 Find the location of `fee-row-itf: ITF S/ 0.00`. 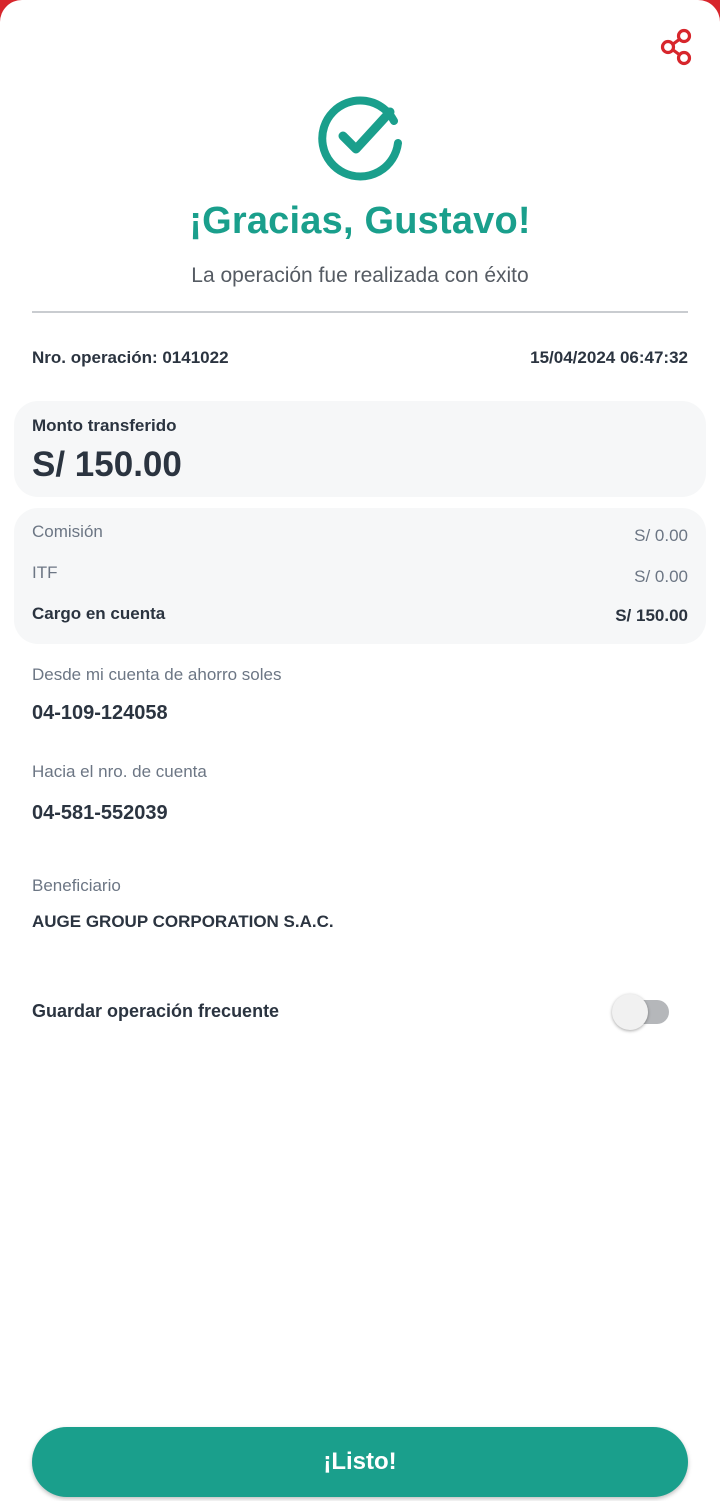

fee-row-itf: ITF S/ 0.00 is located at coordinates (360, 575).